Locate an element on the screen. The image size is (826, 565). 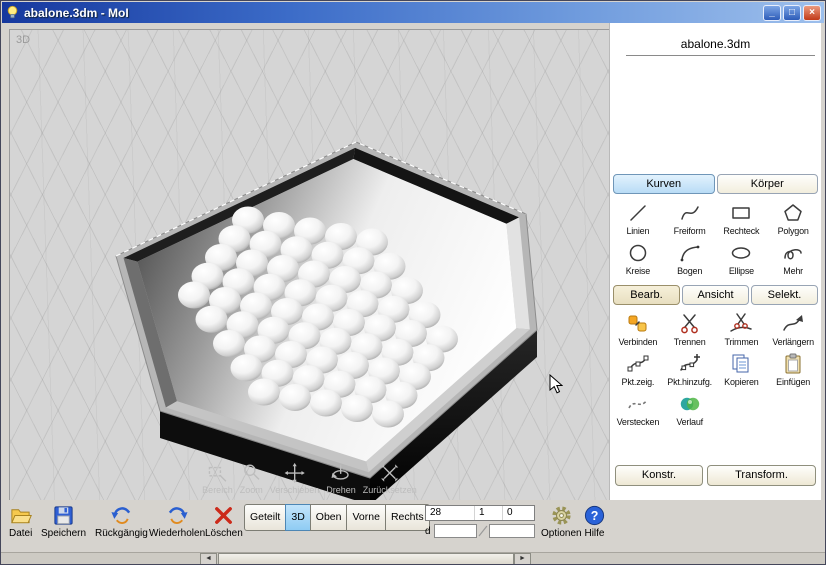
reset-view-button: Zurücksetzen is located at coordinates (390, 478).